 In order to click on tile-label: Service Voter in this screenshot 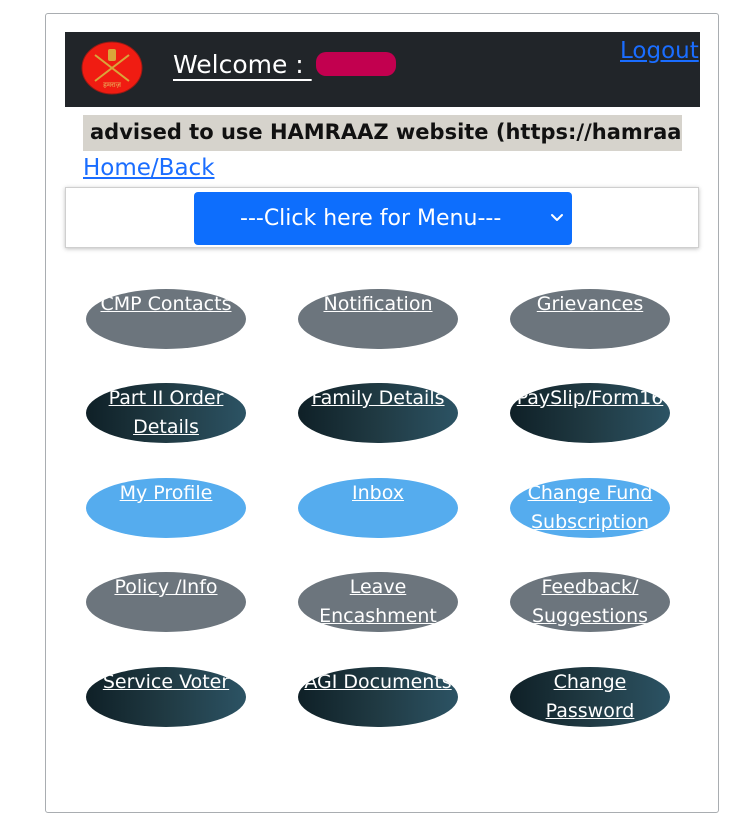, I will do `click(166, 682)`.